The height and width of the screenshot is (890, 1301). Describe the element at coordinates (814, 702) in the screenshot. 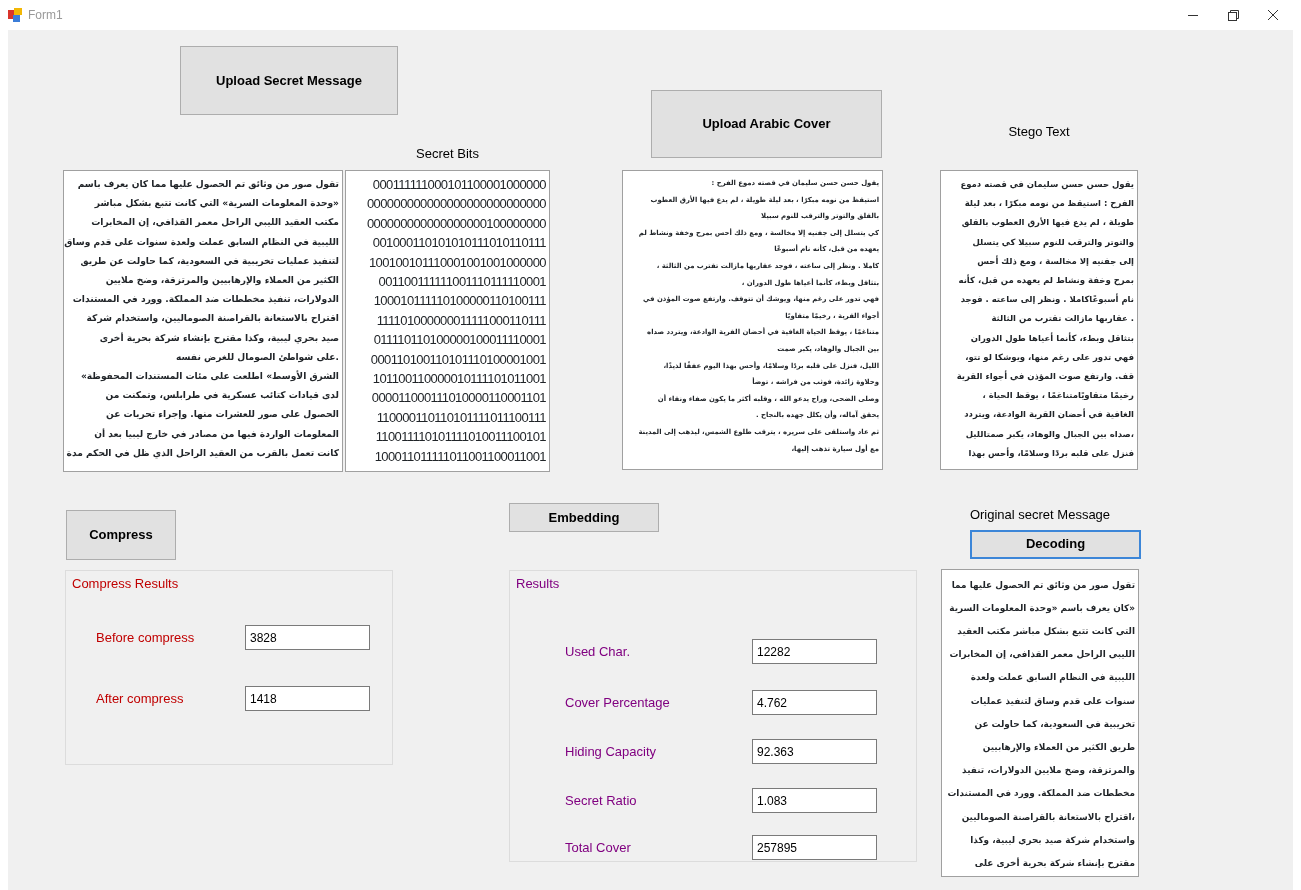

I see `value-field: 4.762` at that location.